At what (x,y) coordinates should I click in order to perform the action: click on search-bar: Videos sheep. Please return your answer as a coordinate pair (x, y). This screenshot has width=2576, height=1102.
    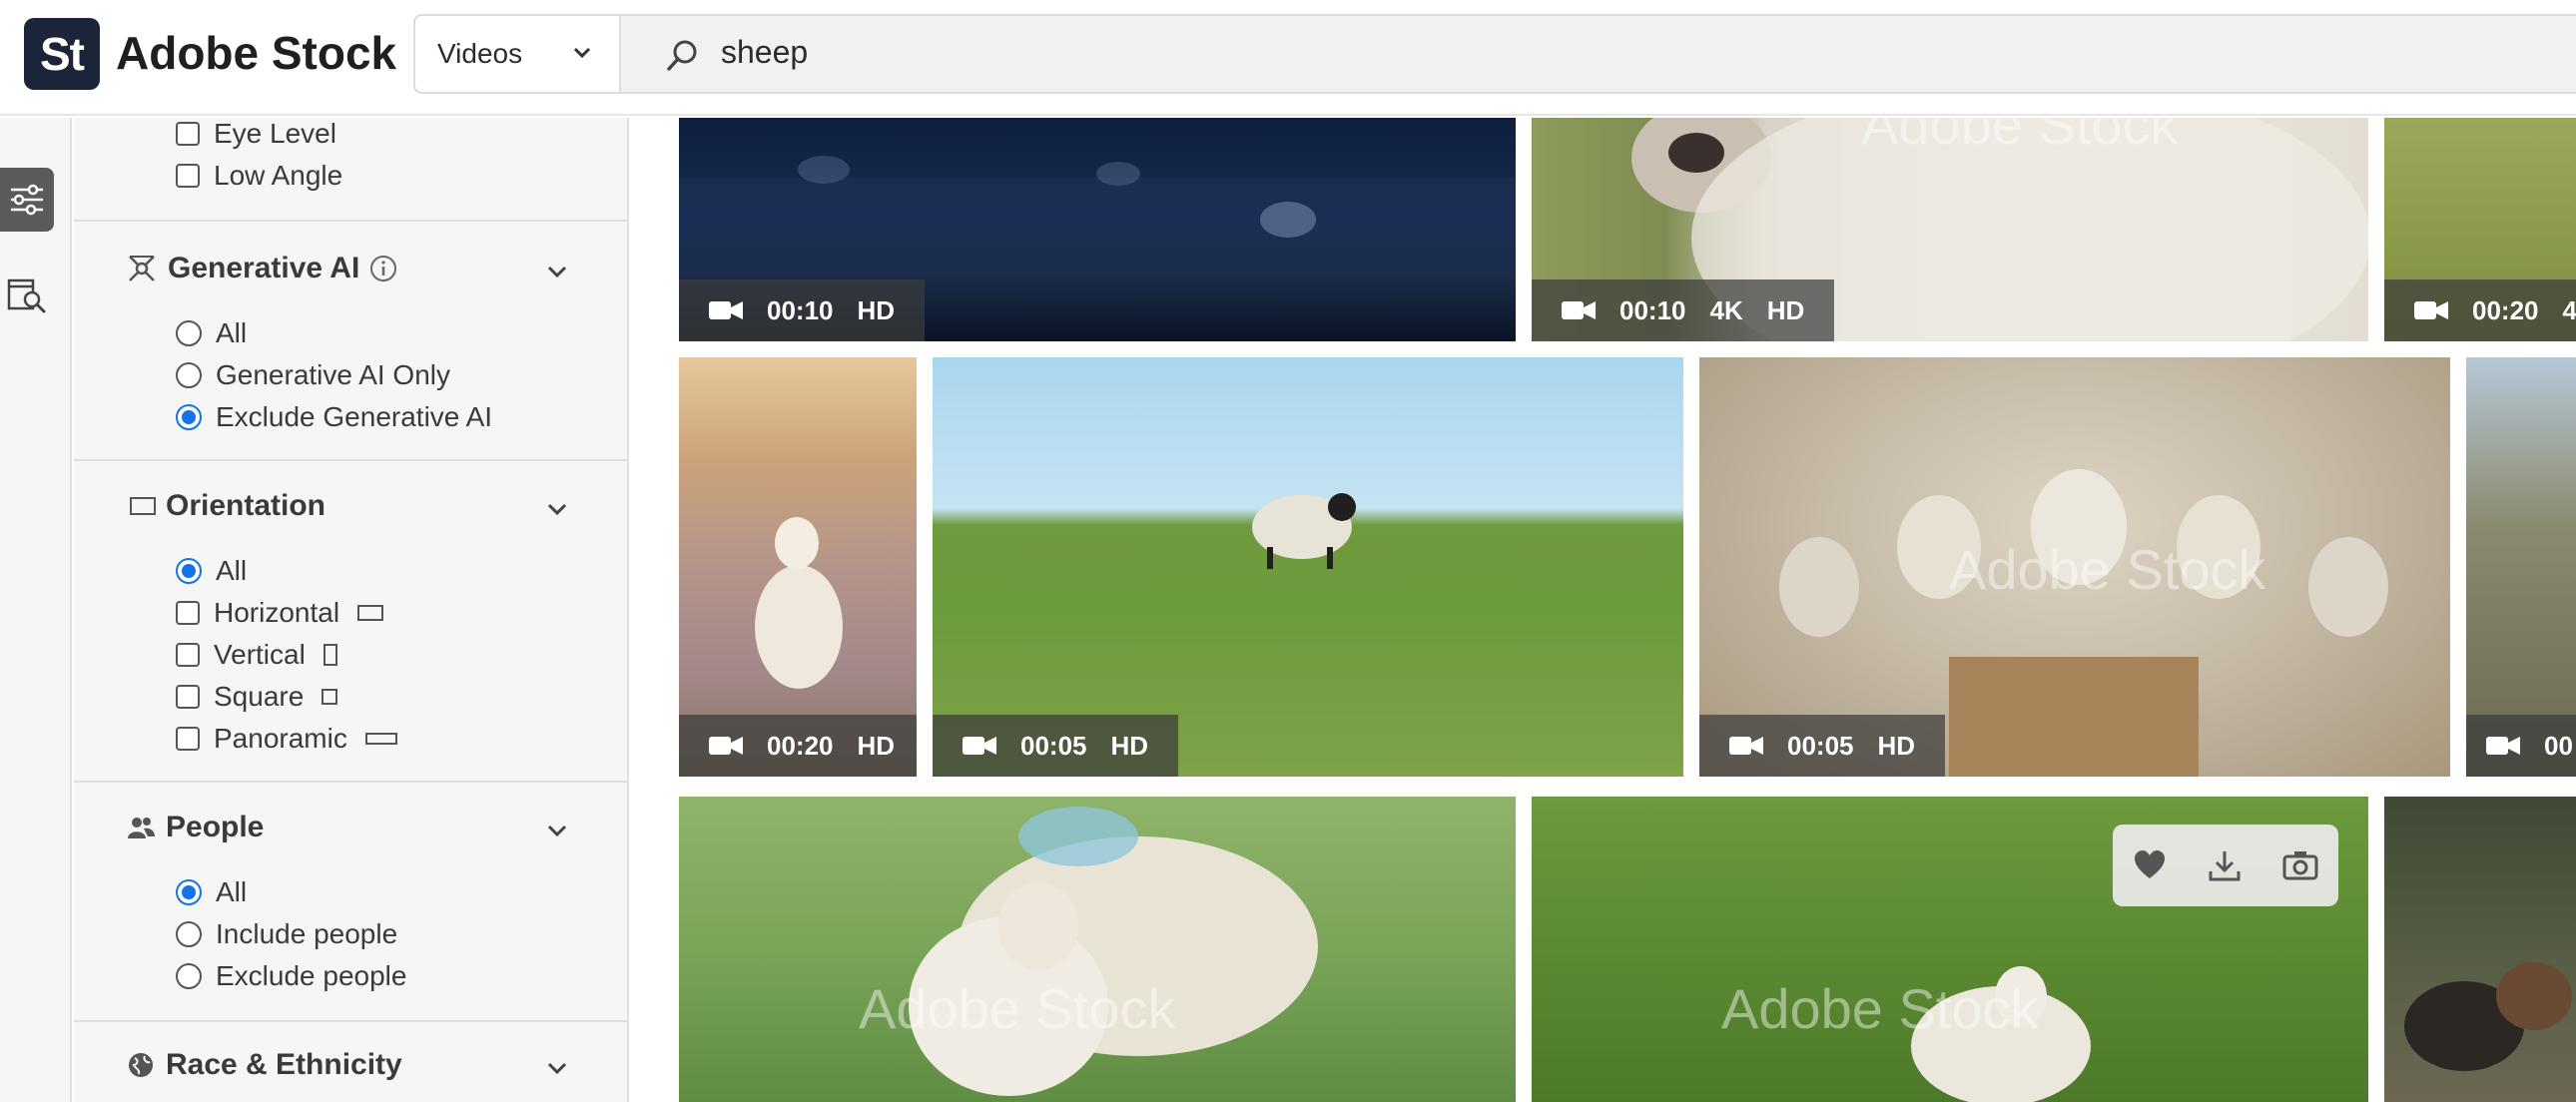
    Looking at the image, I should click on (1494, 54).